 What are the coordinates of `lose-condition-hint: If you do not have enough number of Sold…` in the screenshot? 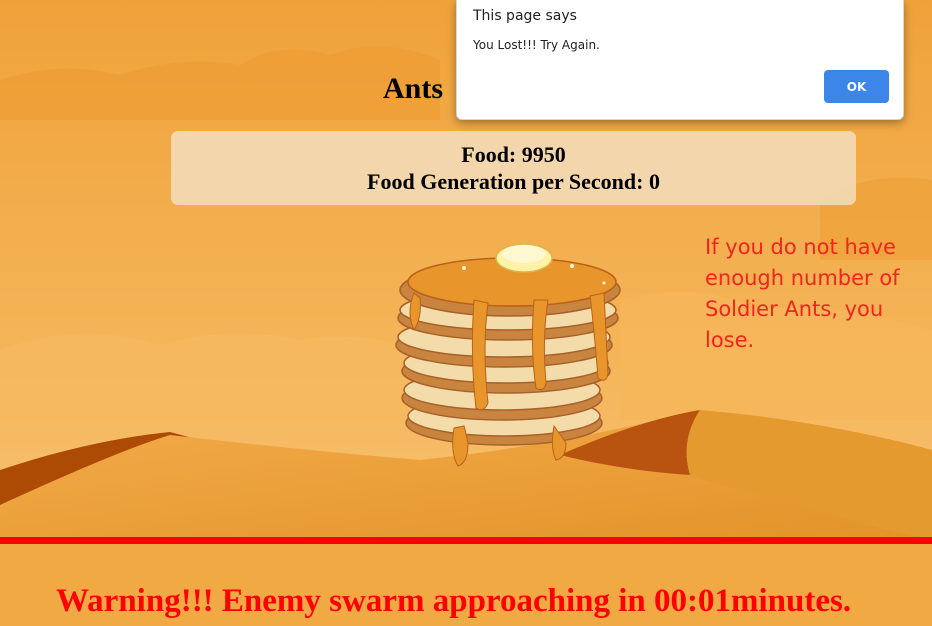 It's located at (802, 293).